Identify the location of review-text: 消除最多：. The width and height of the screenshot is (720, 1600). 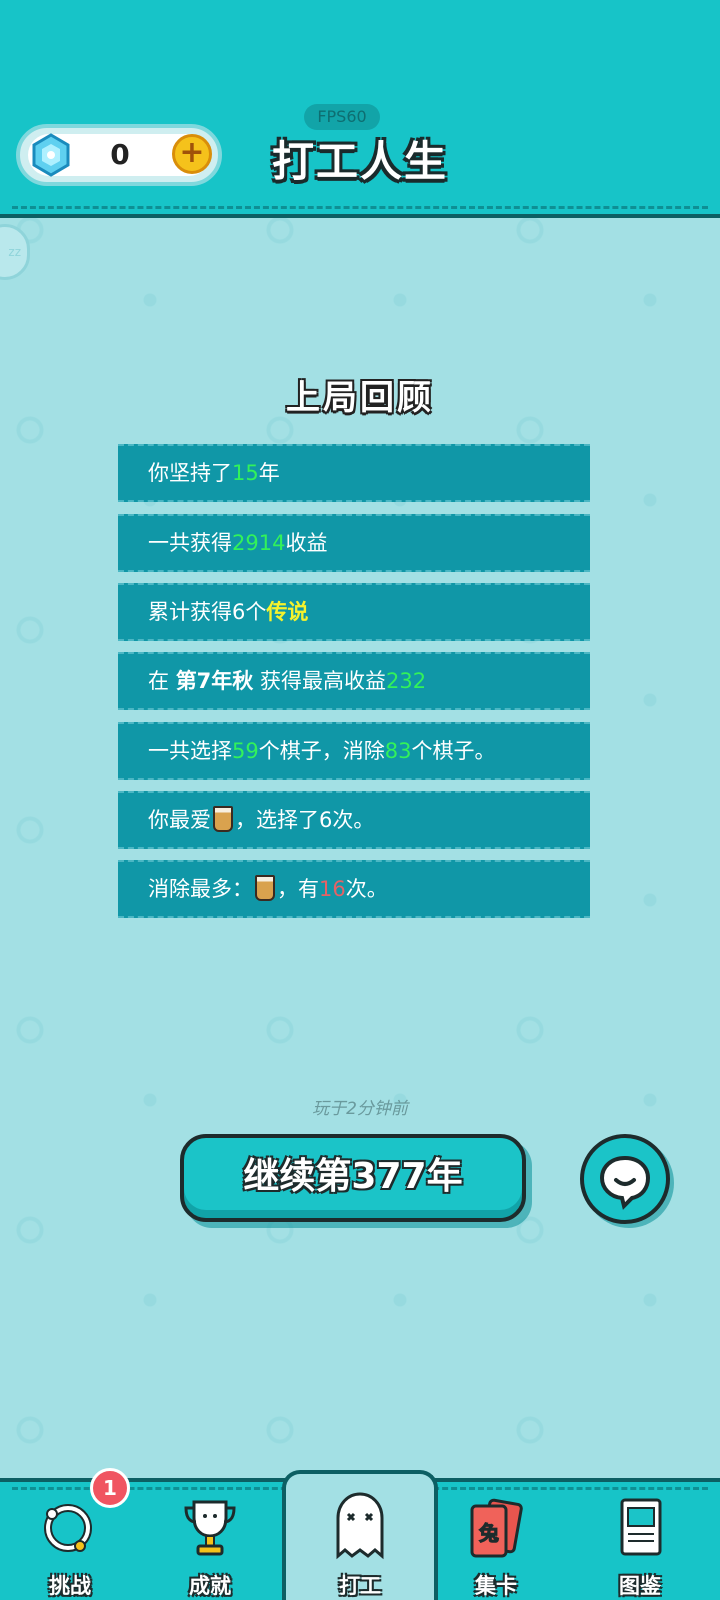
(200, 889).